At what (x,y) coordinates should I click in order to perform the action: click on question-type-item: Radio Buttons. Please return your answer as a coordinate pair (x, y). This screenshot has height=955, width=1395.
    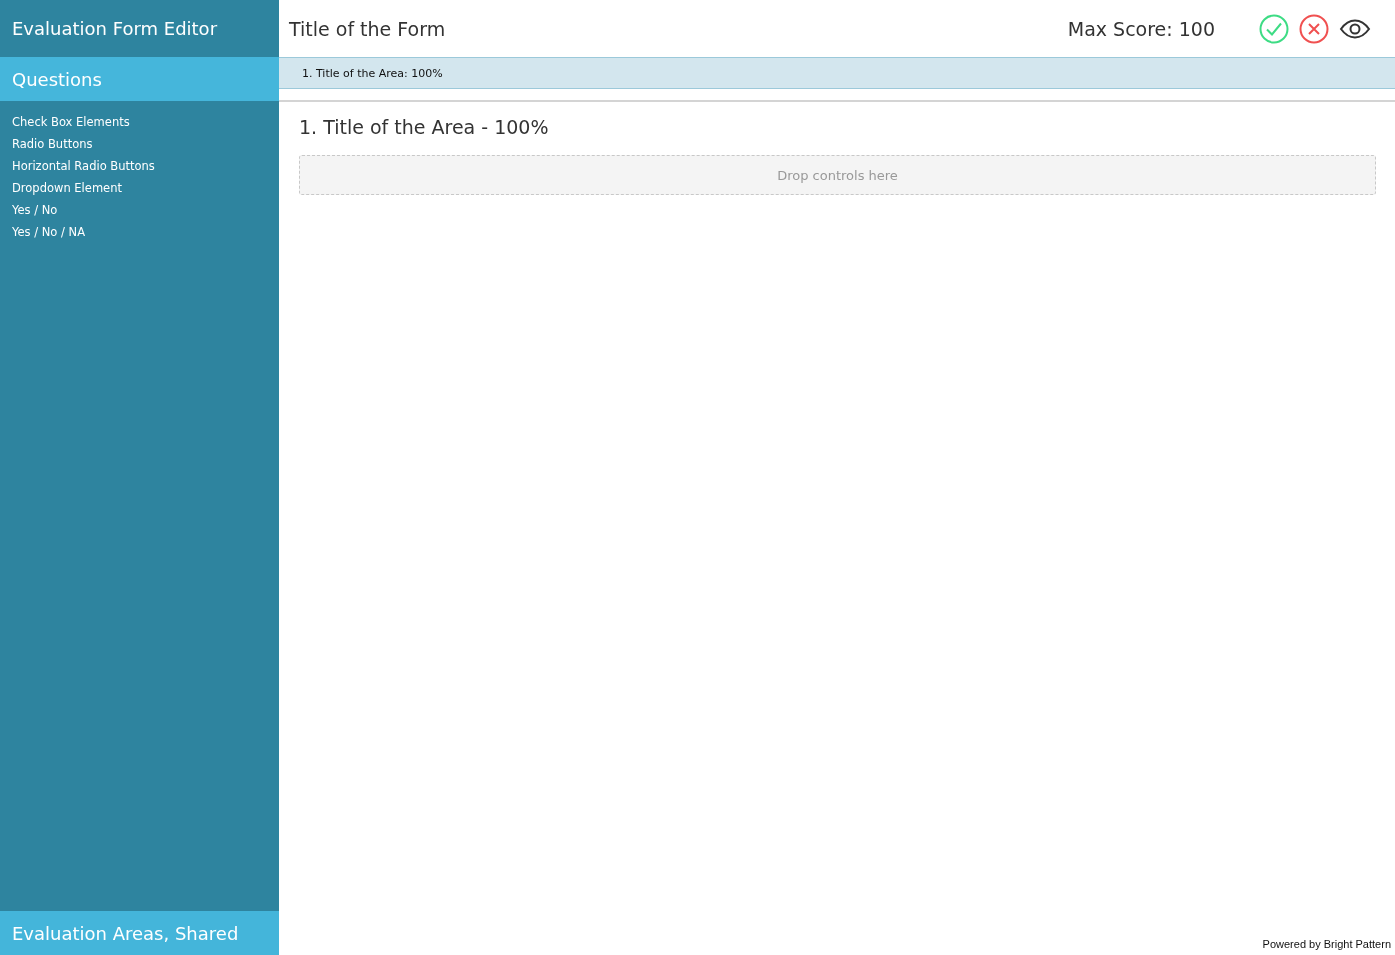
    Looking at the image, I should click on (52, 144).